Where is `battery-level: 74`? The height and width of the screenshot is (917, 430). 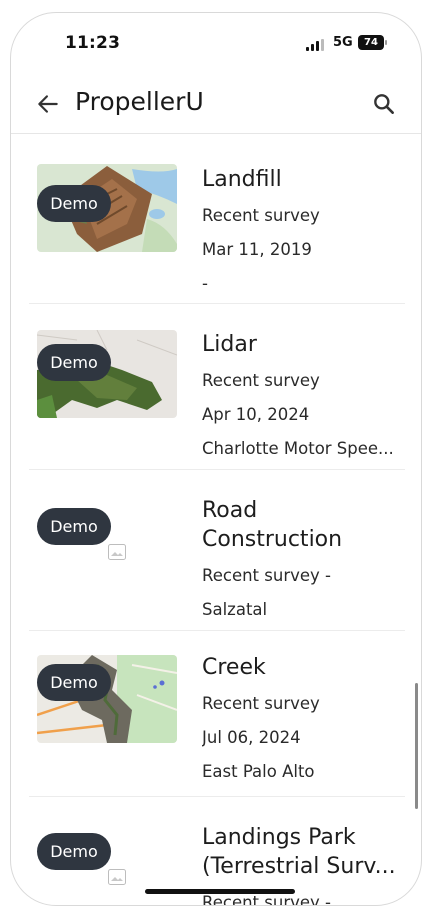 battery-level: 74 is located at coordinates (371, 42).